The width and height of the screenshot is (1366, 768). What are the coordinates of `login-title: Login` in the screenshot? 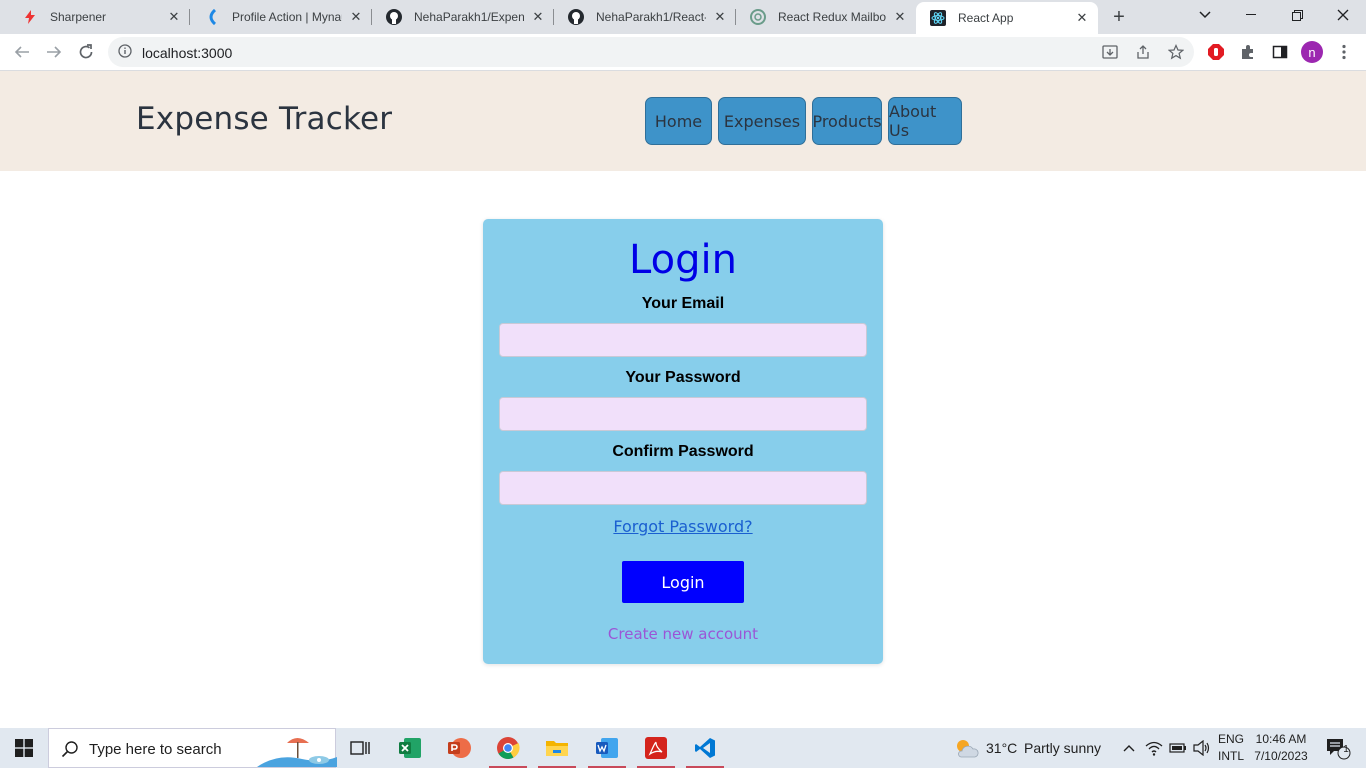 It's located at (683, 260).